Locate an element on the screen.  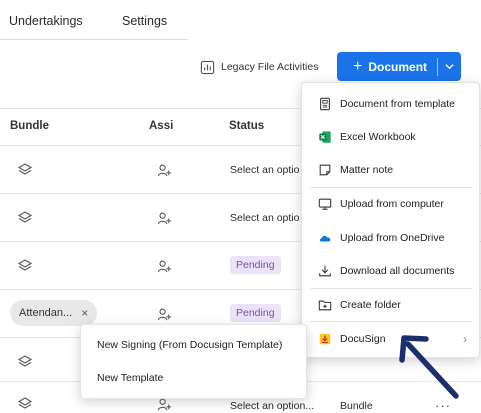
bundle-type-label: Bundle is located at coordinates (356, 406).